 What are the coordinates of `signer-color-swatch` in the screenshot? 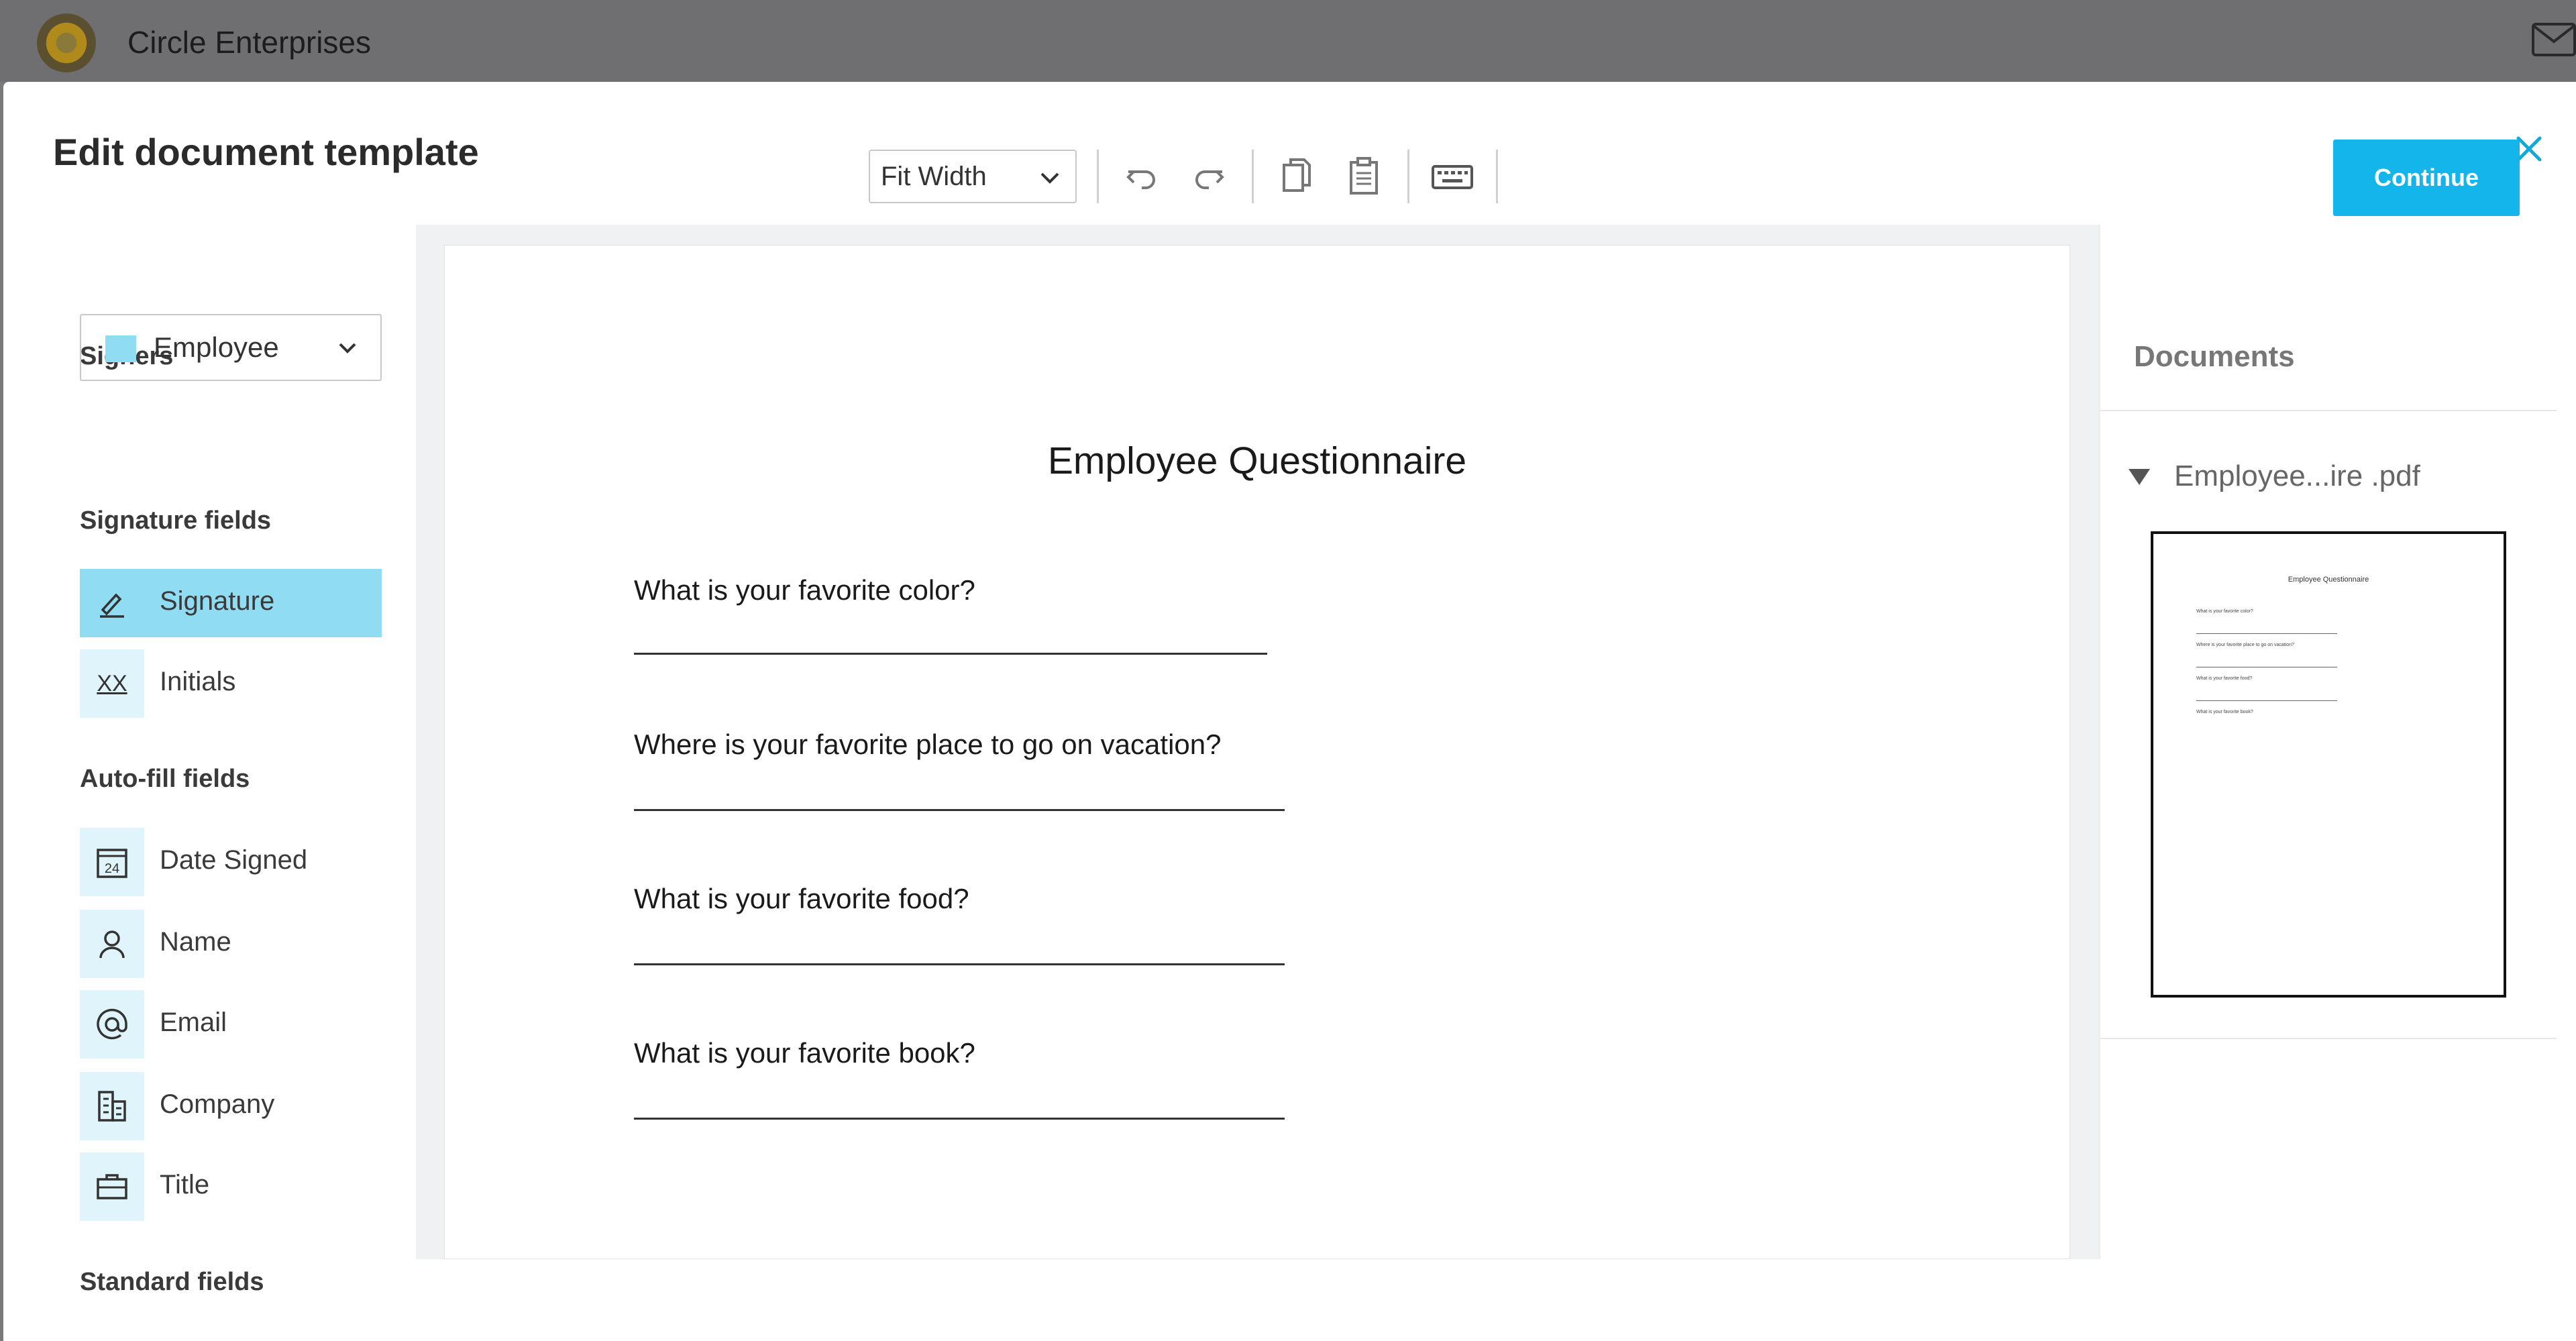 It's located at (120, 348).